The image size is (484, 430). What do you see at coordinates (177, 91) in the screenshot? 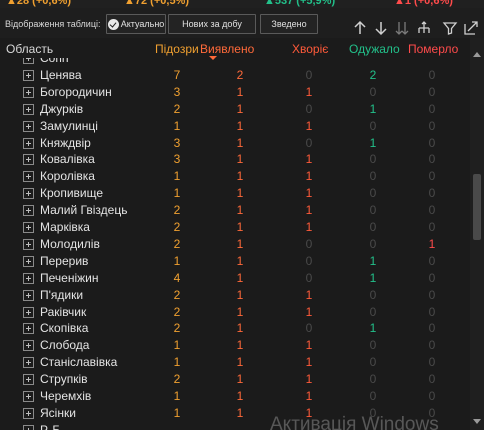
I see `cell-suspected: 3` at bounding box center [177, 91].